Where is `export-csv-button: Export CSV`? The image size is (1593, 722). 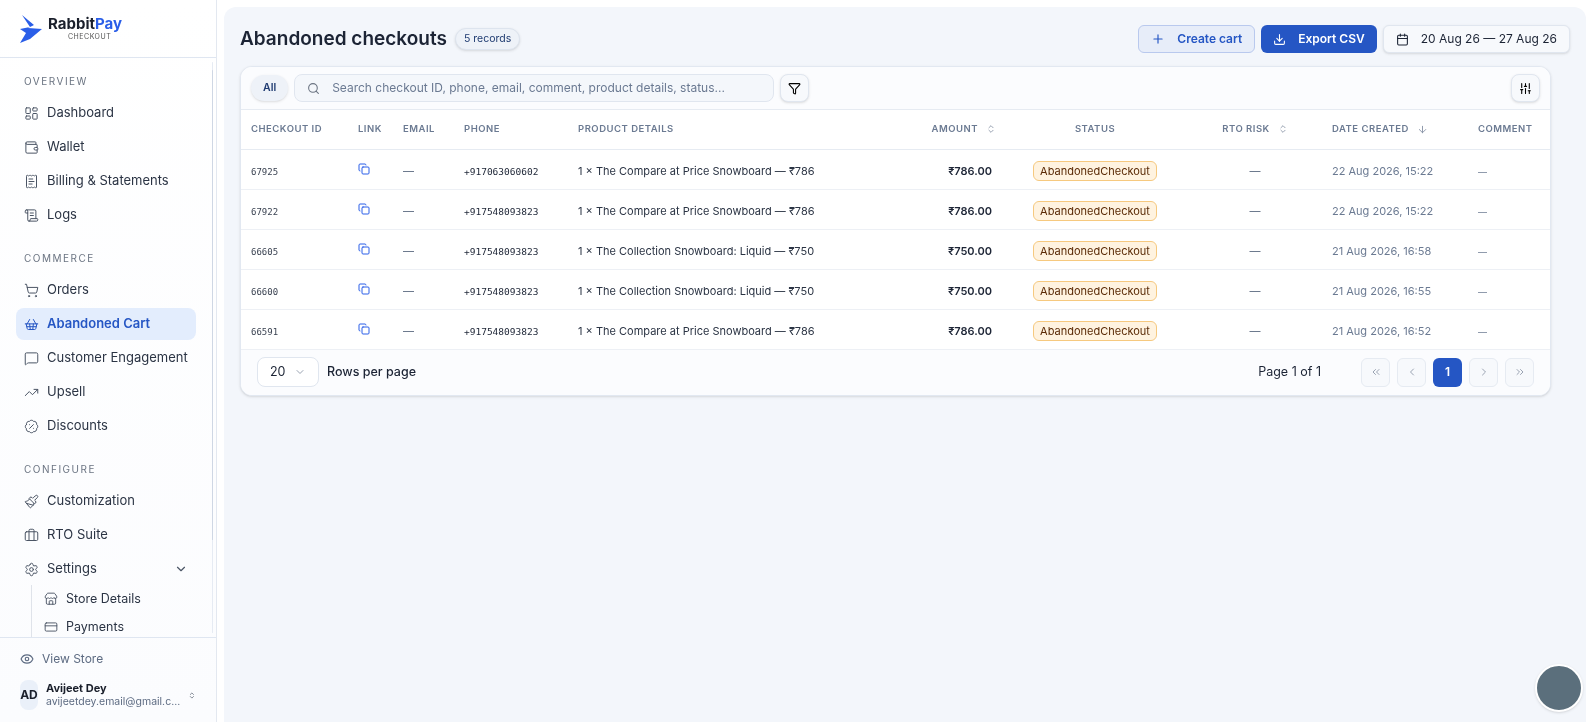
export-csv-button: Export CSV is located at coordinates (1319, 39).